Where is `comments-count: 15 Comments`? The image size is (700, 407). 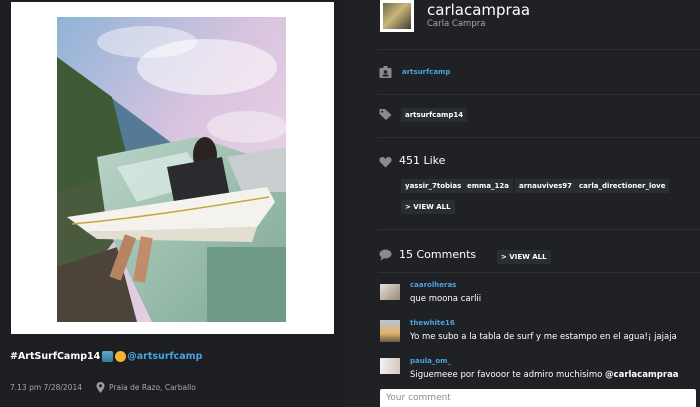 comments-count: 15 Comments is located at coordinates (438, 254).